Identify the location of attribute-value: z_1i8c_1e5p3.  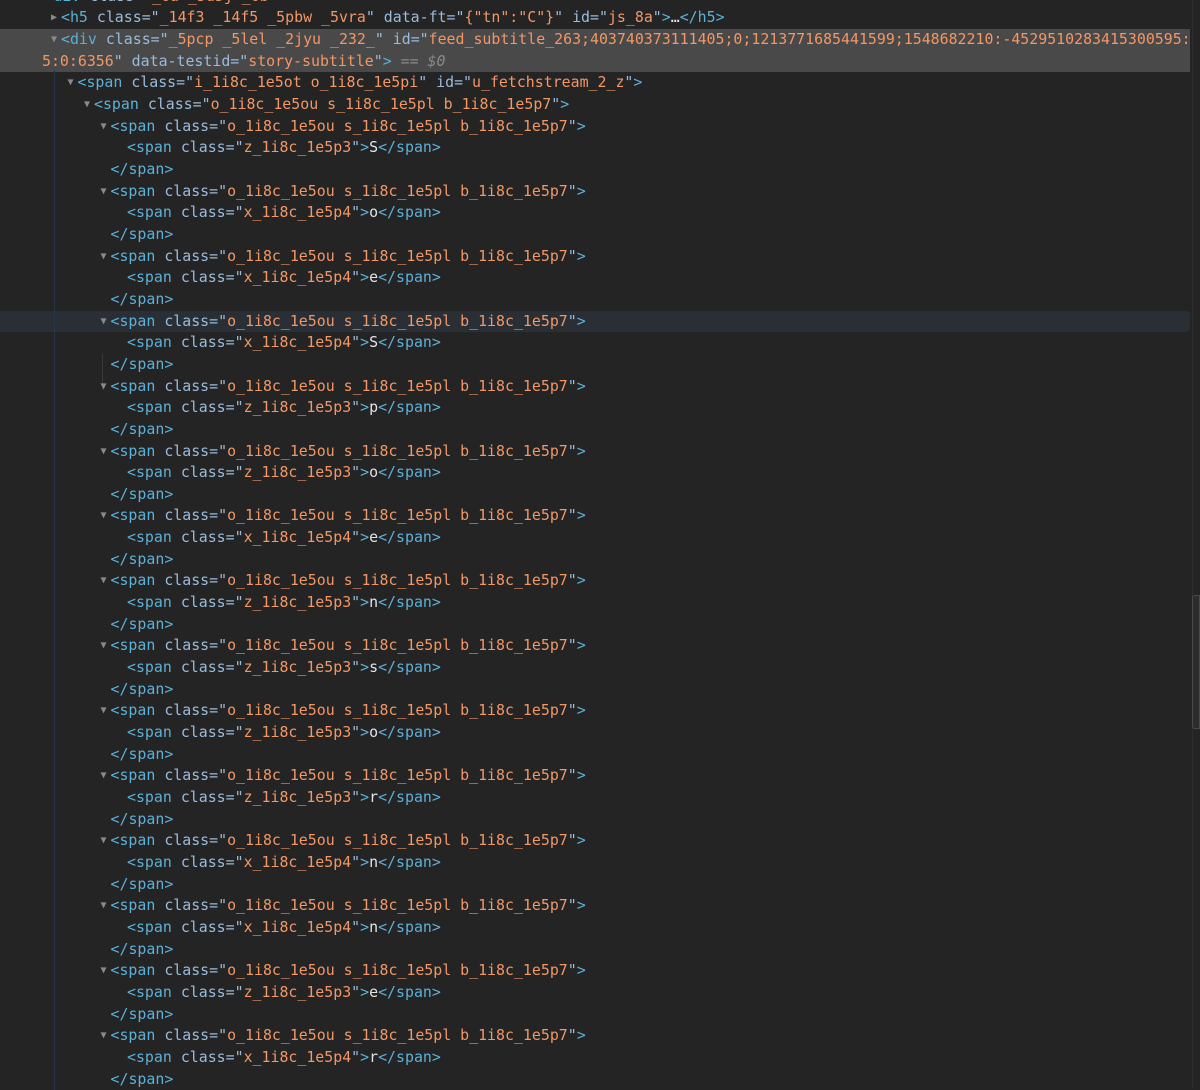
(297, 667).